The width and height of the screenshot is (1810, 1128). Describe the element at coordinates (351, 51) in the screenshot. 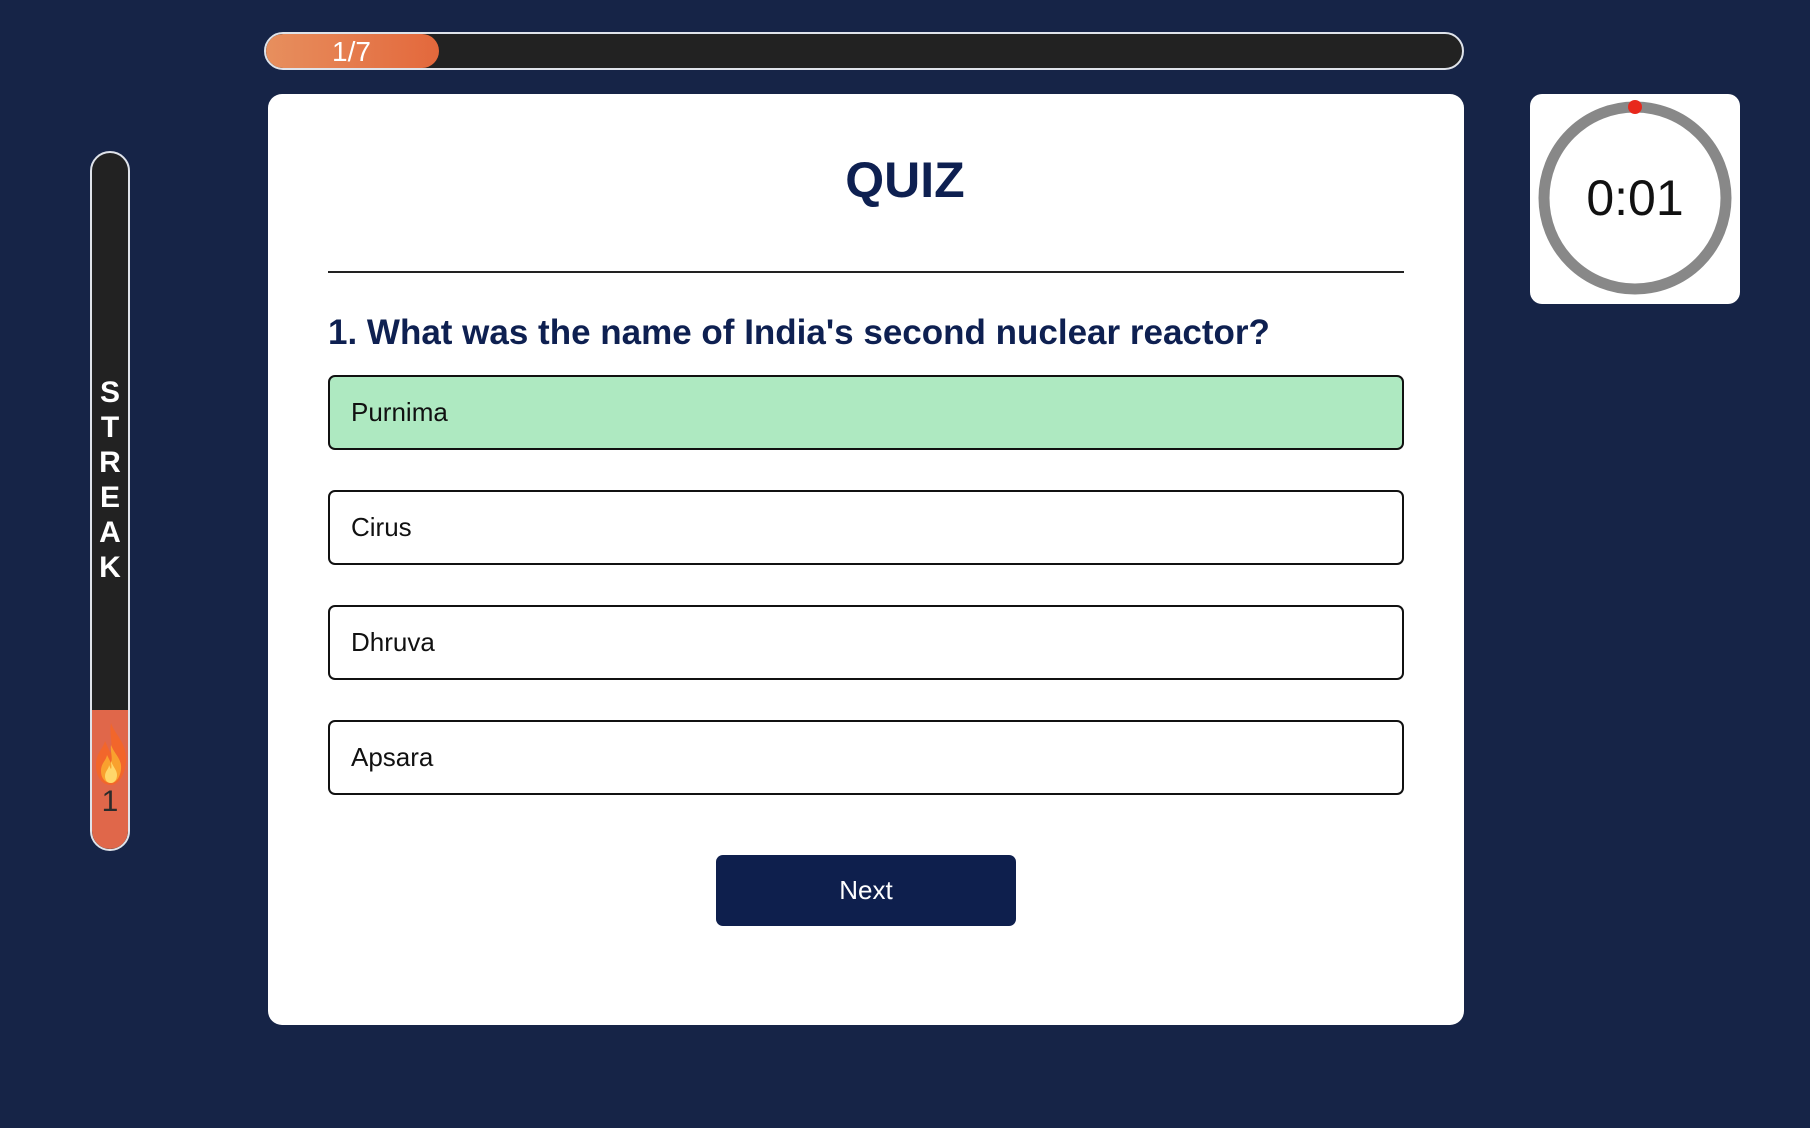

I see `progress-label: 1/7` at that location.